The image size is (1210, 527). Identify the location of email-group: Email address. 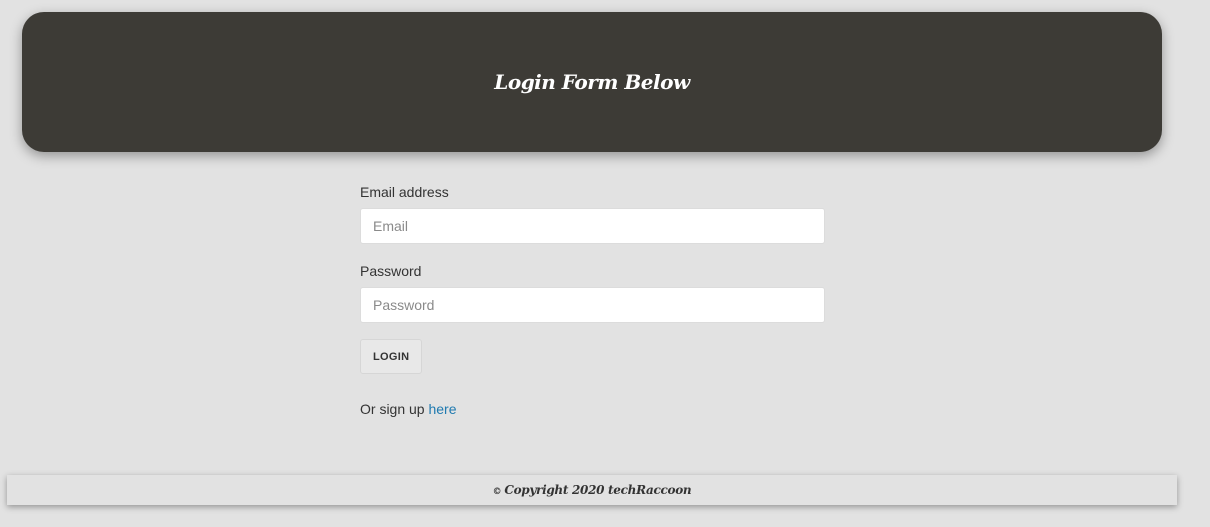
(592, 213).